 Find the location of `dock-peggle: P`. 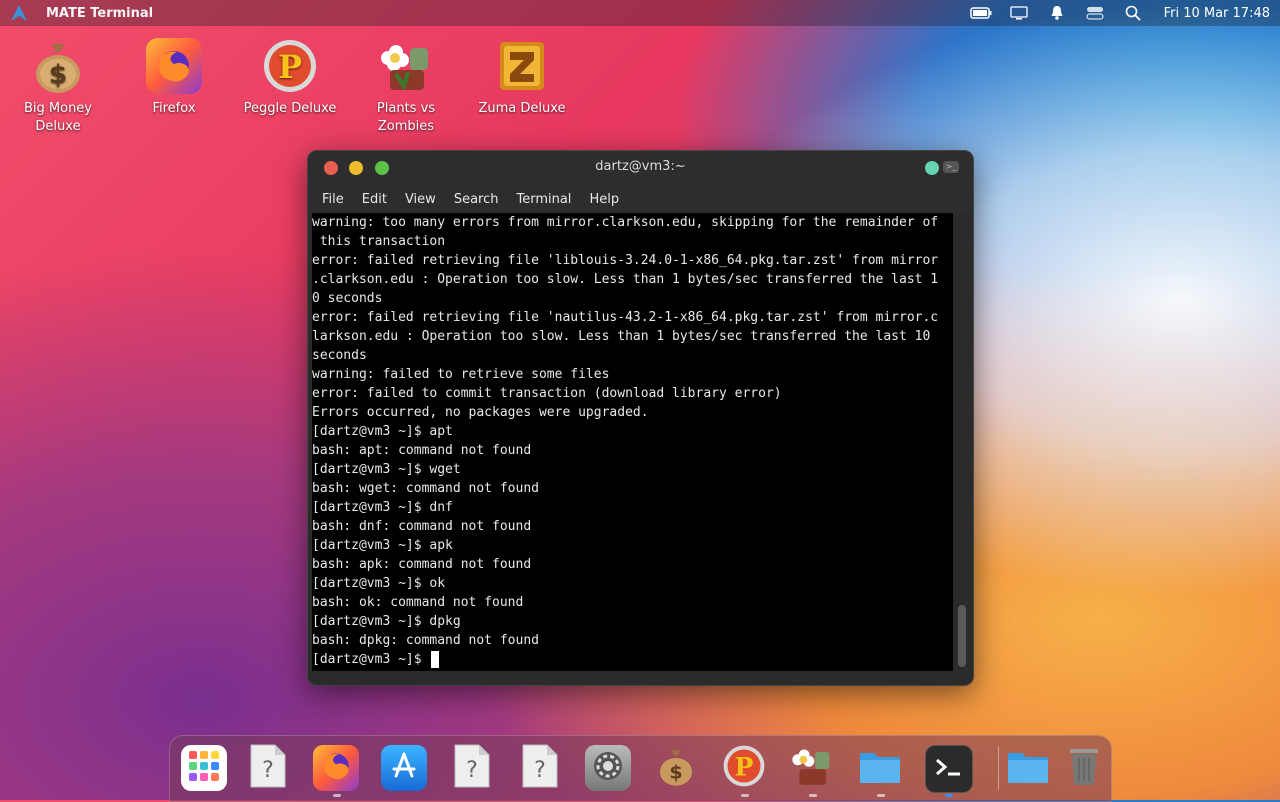

dock-peggle: P is located at coordinates (744, 768).